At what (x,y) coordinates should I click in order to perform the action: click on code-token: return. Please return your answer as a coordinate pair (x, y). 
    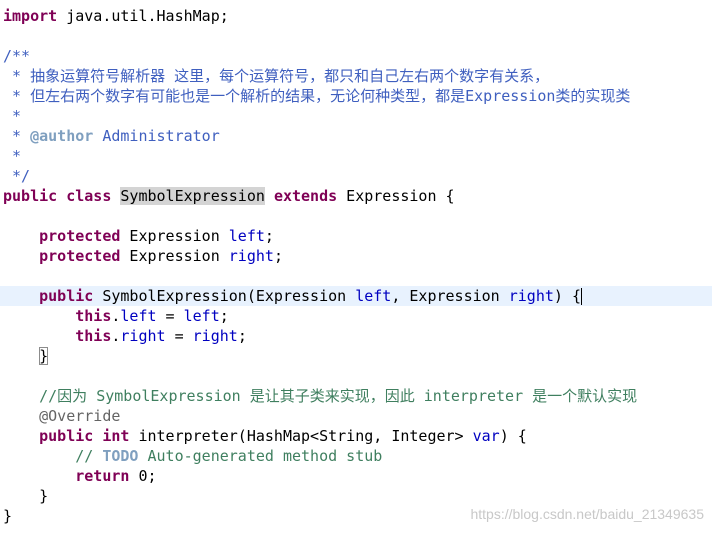
    Looking at the image, I should click on (102, 476).